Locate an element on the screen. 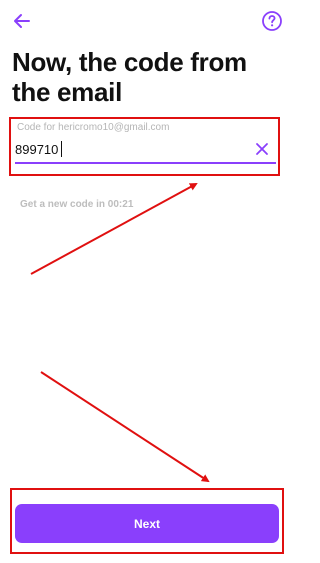  help-icon is located at coordinates (272, 21).